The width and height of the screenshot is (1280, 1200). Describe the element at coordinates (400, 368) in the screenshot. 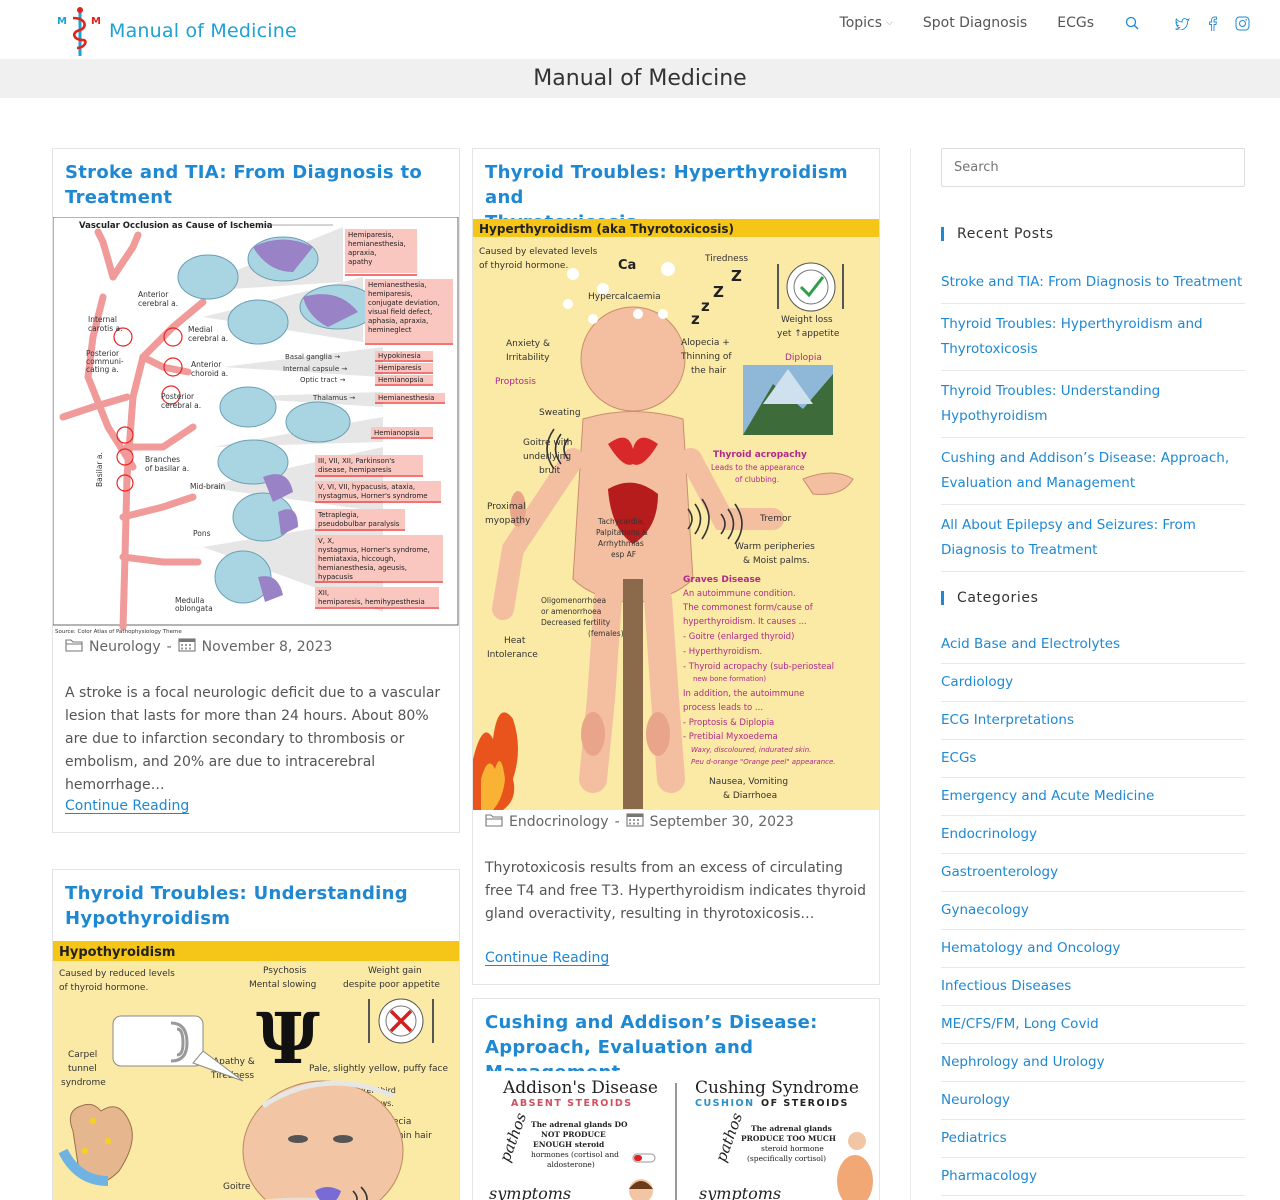

I see `svg-text: Hemiparesis` at that location.